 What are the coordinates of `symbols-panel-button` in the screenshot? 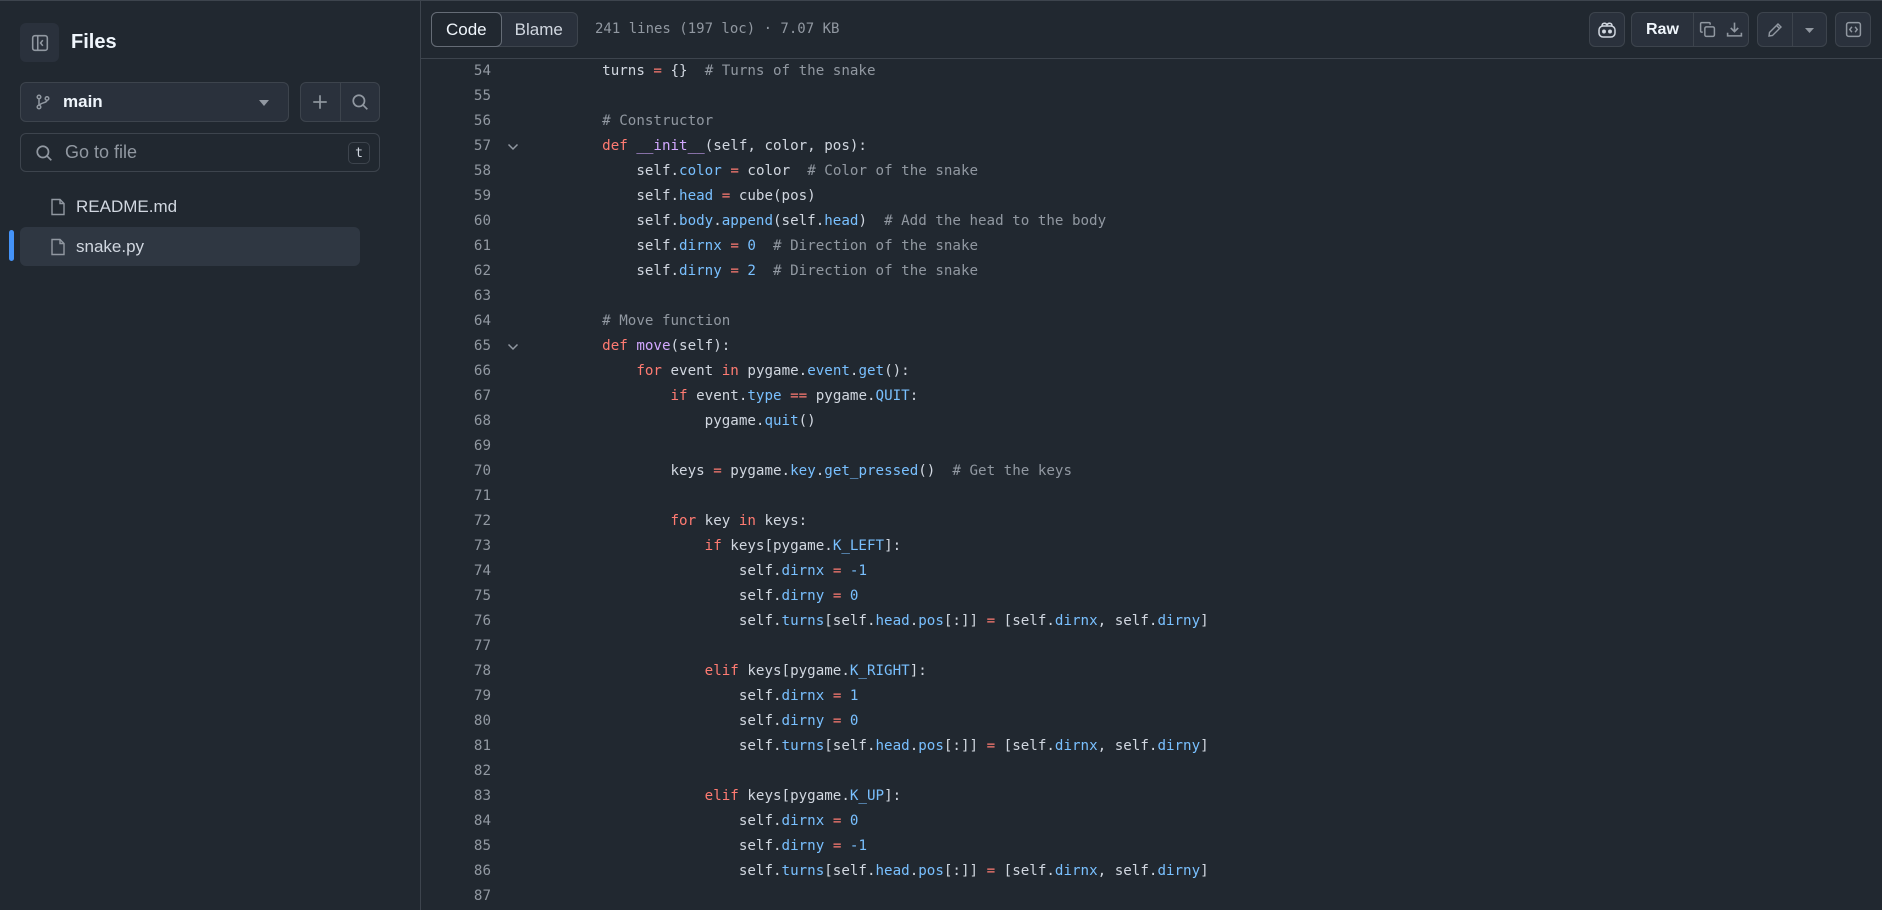 It's located at (1853, 29).